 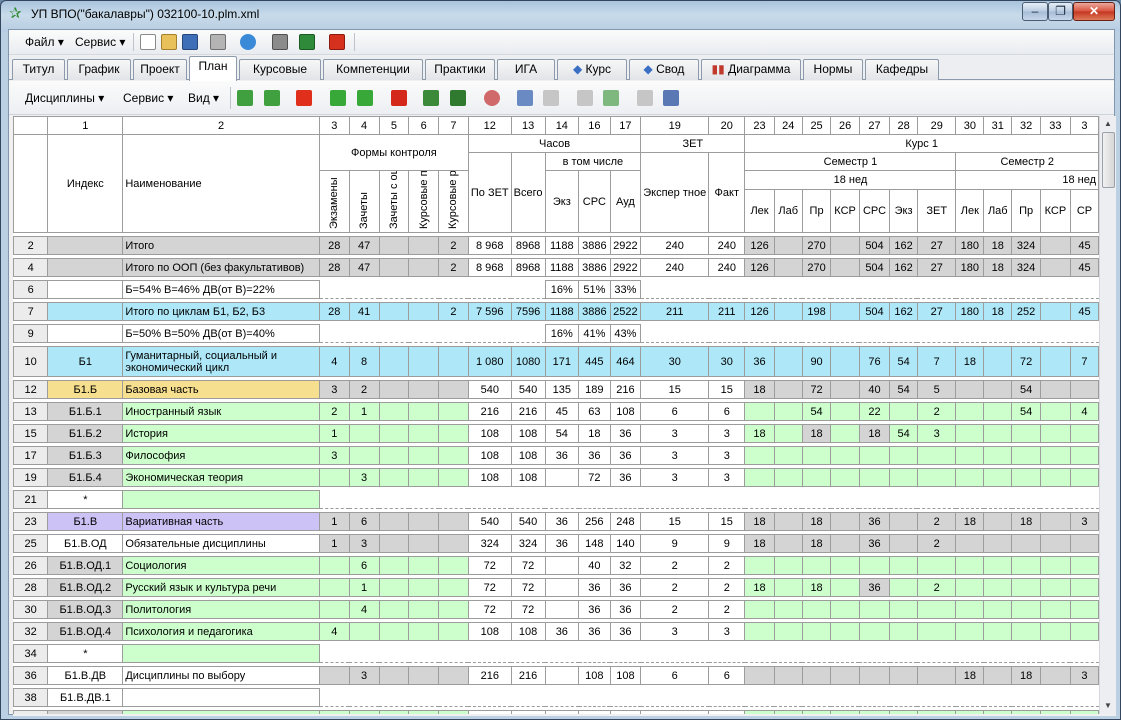 What do you see at coordinates (594, 411) in the screenshot?
I see `cell-value: 63` at bounding box center [594, 411].